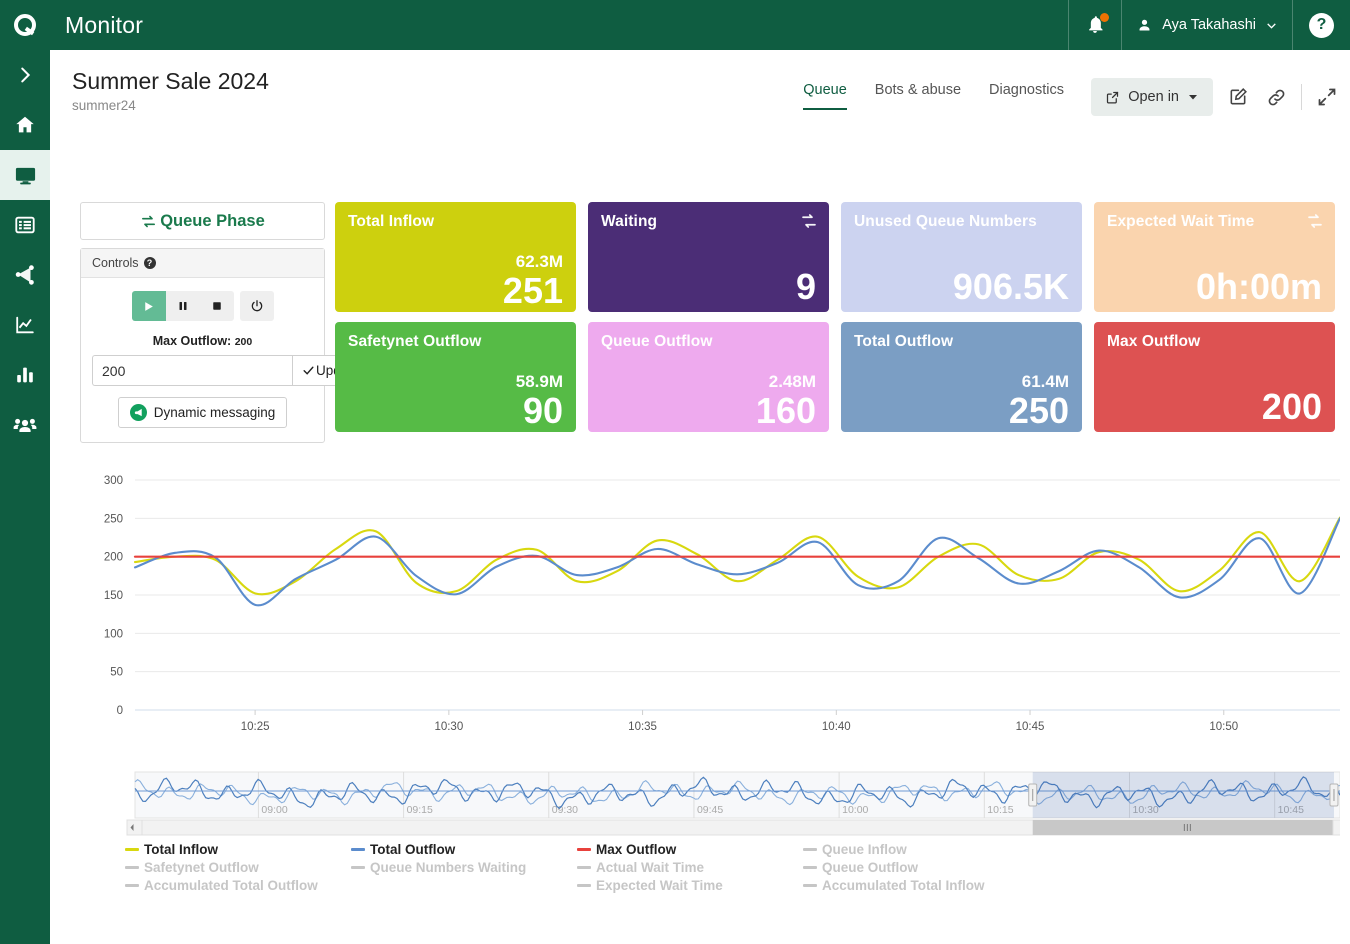 The width and height of the screenshot is (1350, 944). I want to click on kpi-title: Queue Outflow, so click(657, 341).